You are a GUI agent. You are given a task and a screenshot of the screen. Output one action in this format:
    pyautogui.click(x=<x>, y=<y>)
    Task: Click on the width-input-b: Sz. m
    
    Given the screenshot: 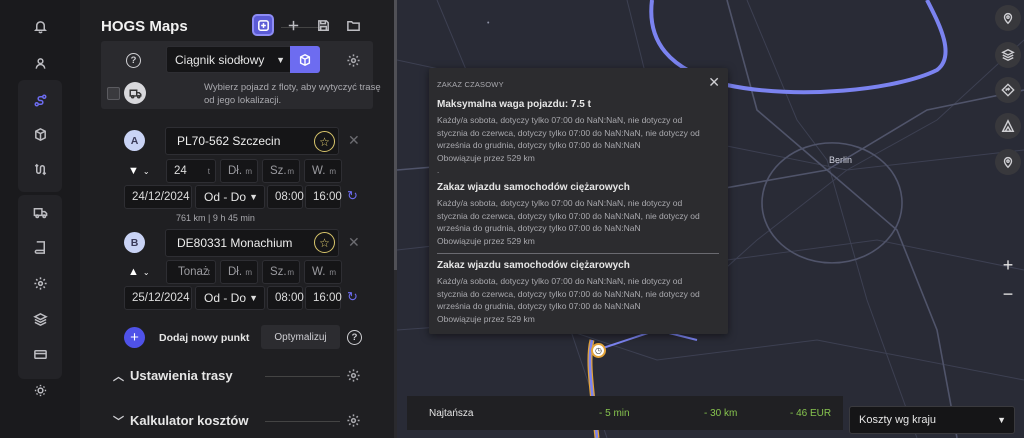 What is the action you would take?
    pyautogui.click(x=281, y=272)
    